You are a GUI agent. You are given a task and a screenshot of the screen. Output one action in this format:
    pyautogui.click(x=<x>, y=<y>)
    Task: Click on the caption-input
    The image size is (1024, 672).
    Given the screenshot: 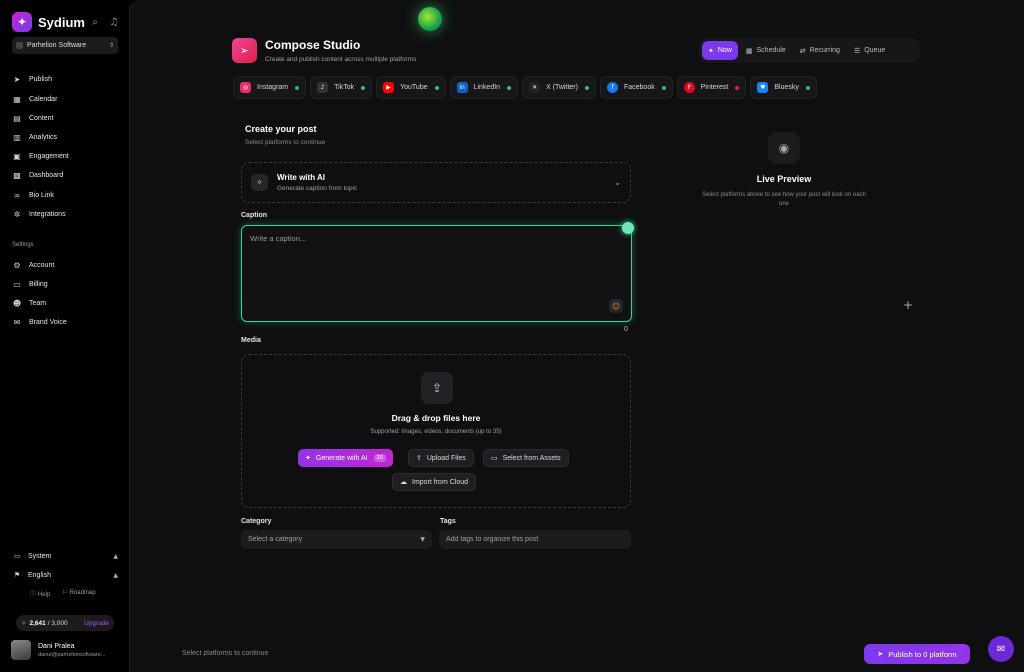 What is the action you would take?
    pyautogui.click(x=435, y=264)
    